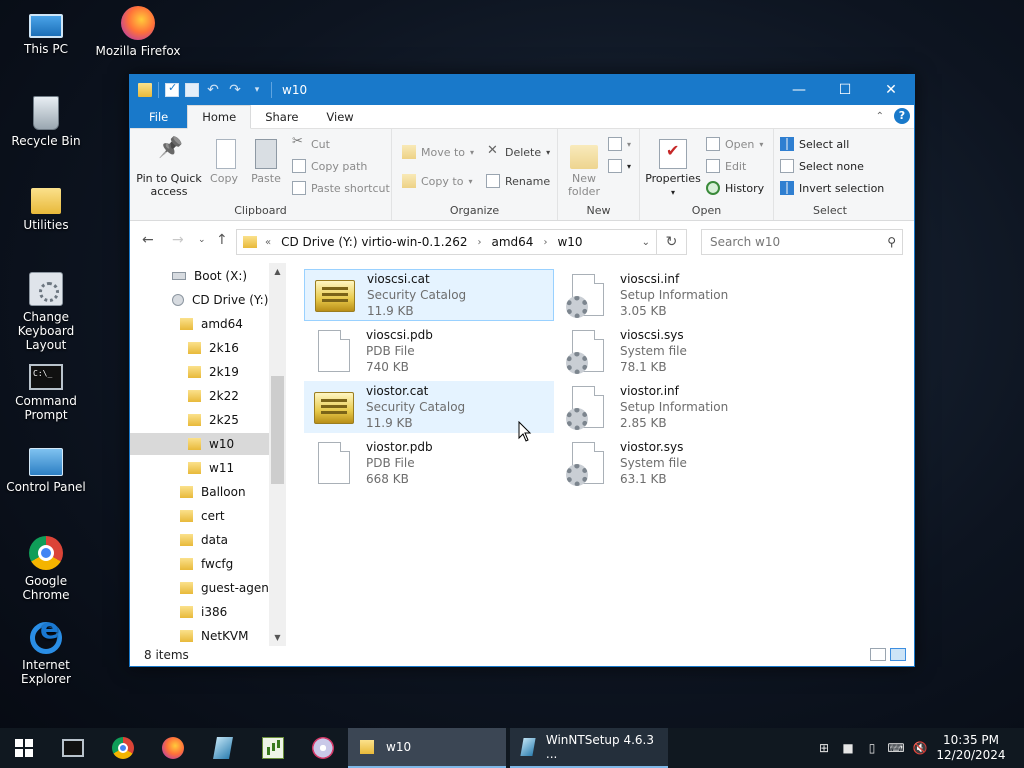 The height and width of the screenshot is (768, 1024). Describe the element at coordinates (427, 748) in the screenshot. I see `taskbar-window-w10: w10` at that location.